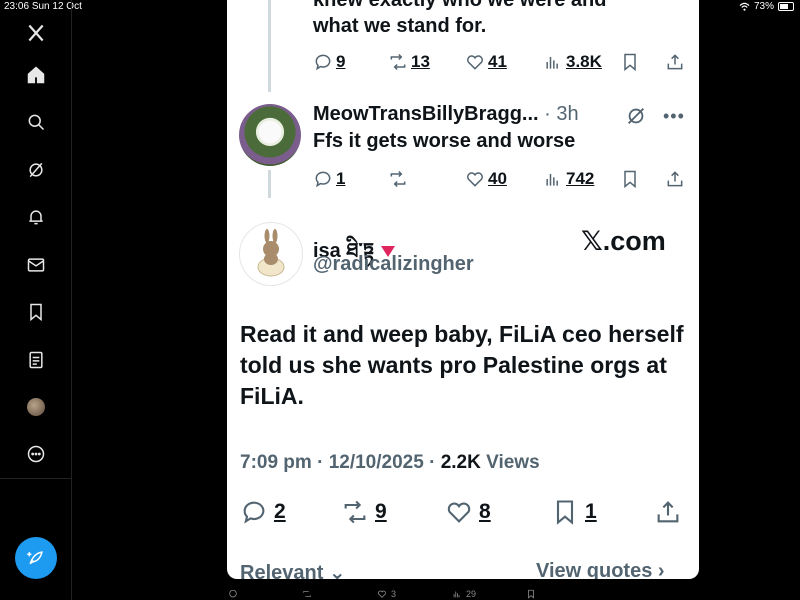 The image size is (800, 600). I want to click on sidebar, so click(36, 300).